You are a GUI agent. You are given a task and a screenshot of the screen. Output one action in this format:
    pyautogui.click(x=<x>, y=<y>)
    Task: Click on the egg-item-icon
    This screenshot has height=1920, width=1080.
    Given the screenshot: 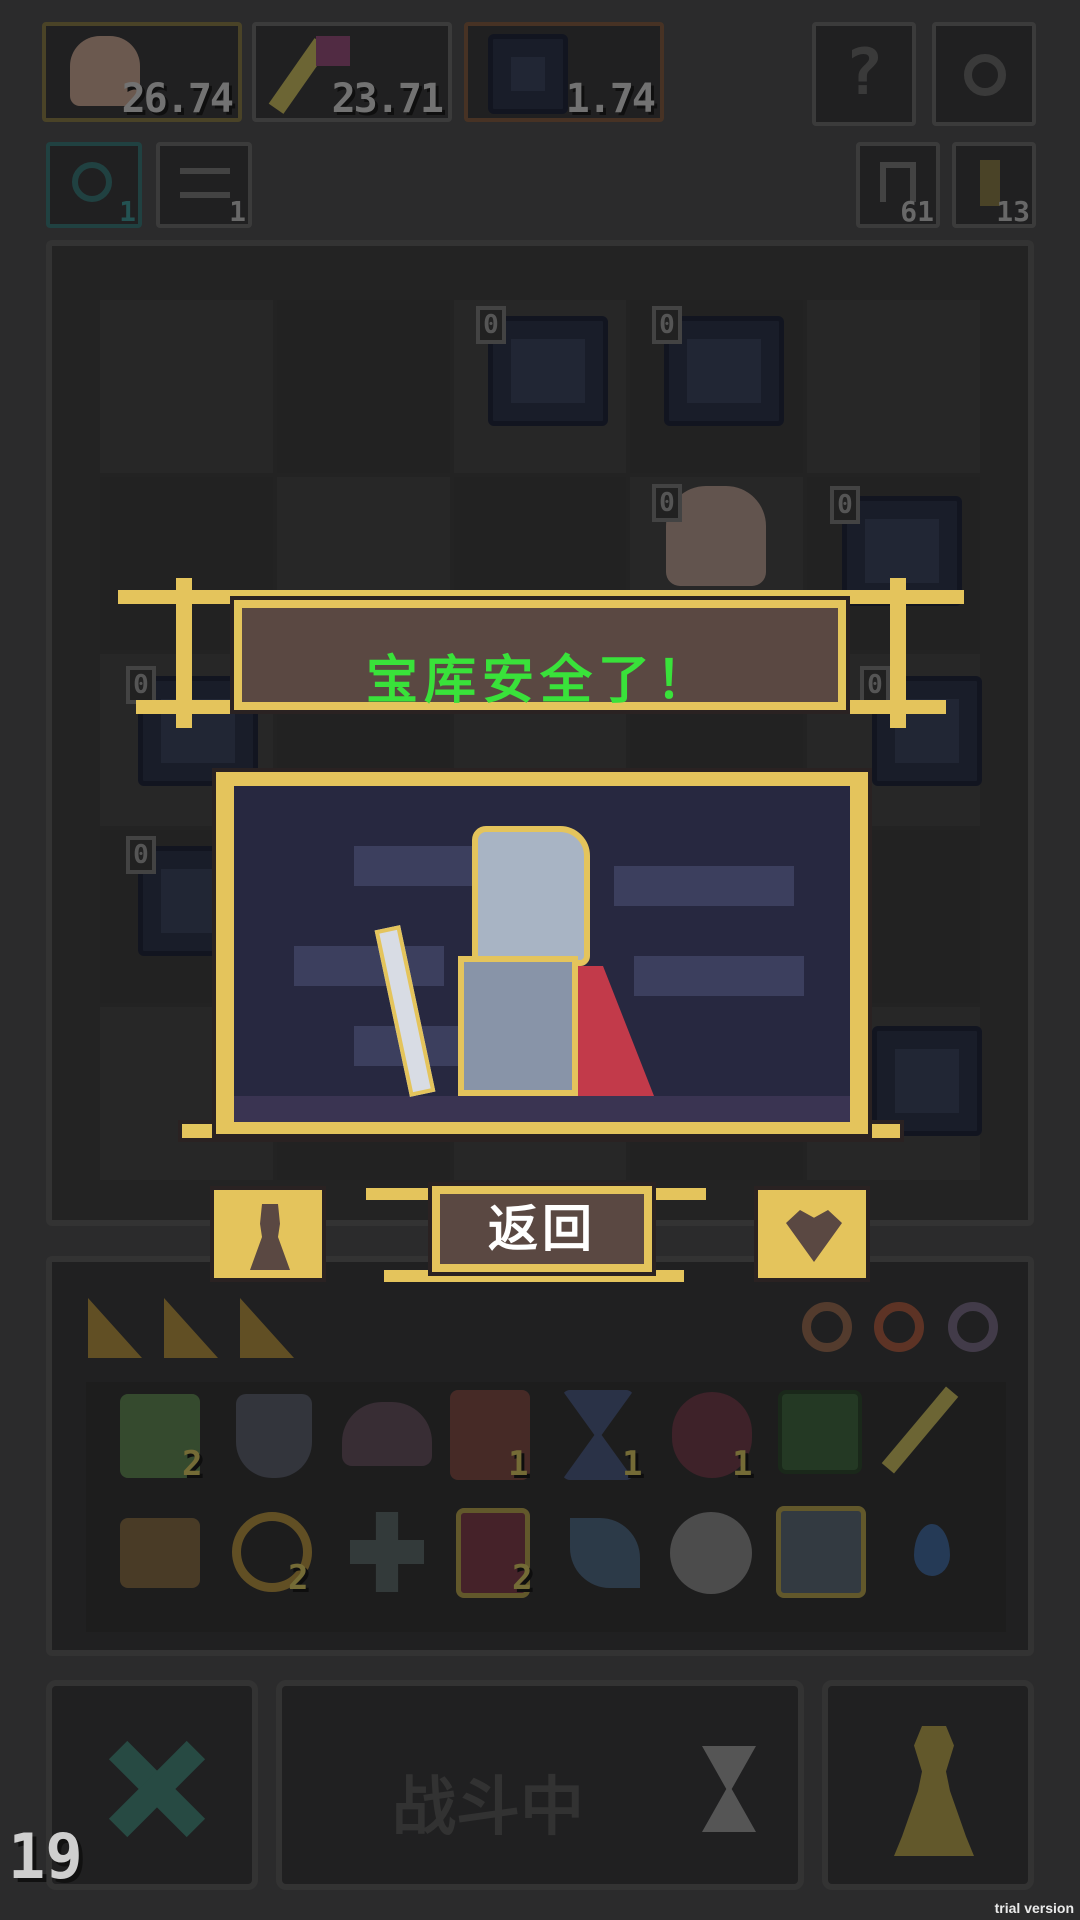 What is the action you would take?
    pyautogui.click(x=711, y=1553)
    